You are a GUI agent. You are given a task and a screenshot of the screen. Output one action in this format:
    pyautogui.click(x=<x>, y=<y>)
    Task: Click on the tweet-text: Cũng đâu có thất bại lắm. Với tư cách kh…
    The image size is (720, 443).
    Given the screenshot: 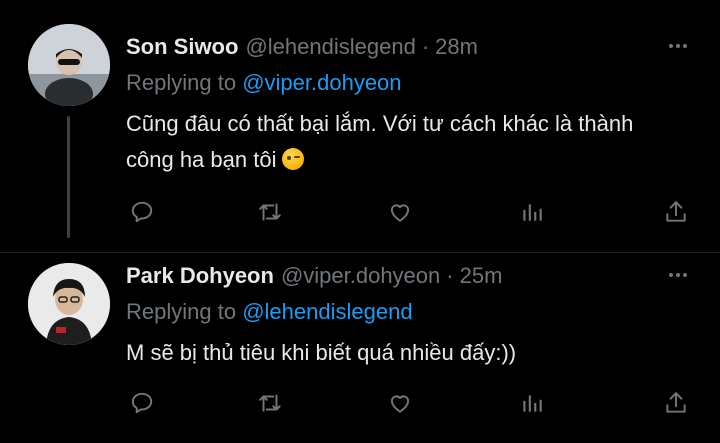 What is the action you would take?
    pyautogui.click(x=406, y=142)
    